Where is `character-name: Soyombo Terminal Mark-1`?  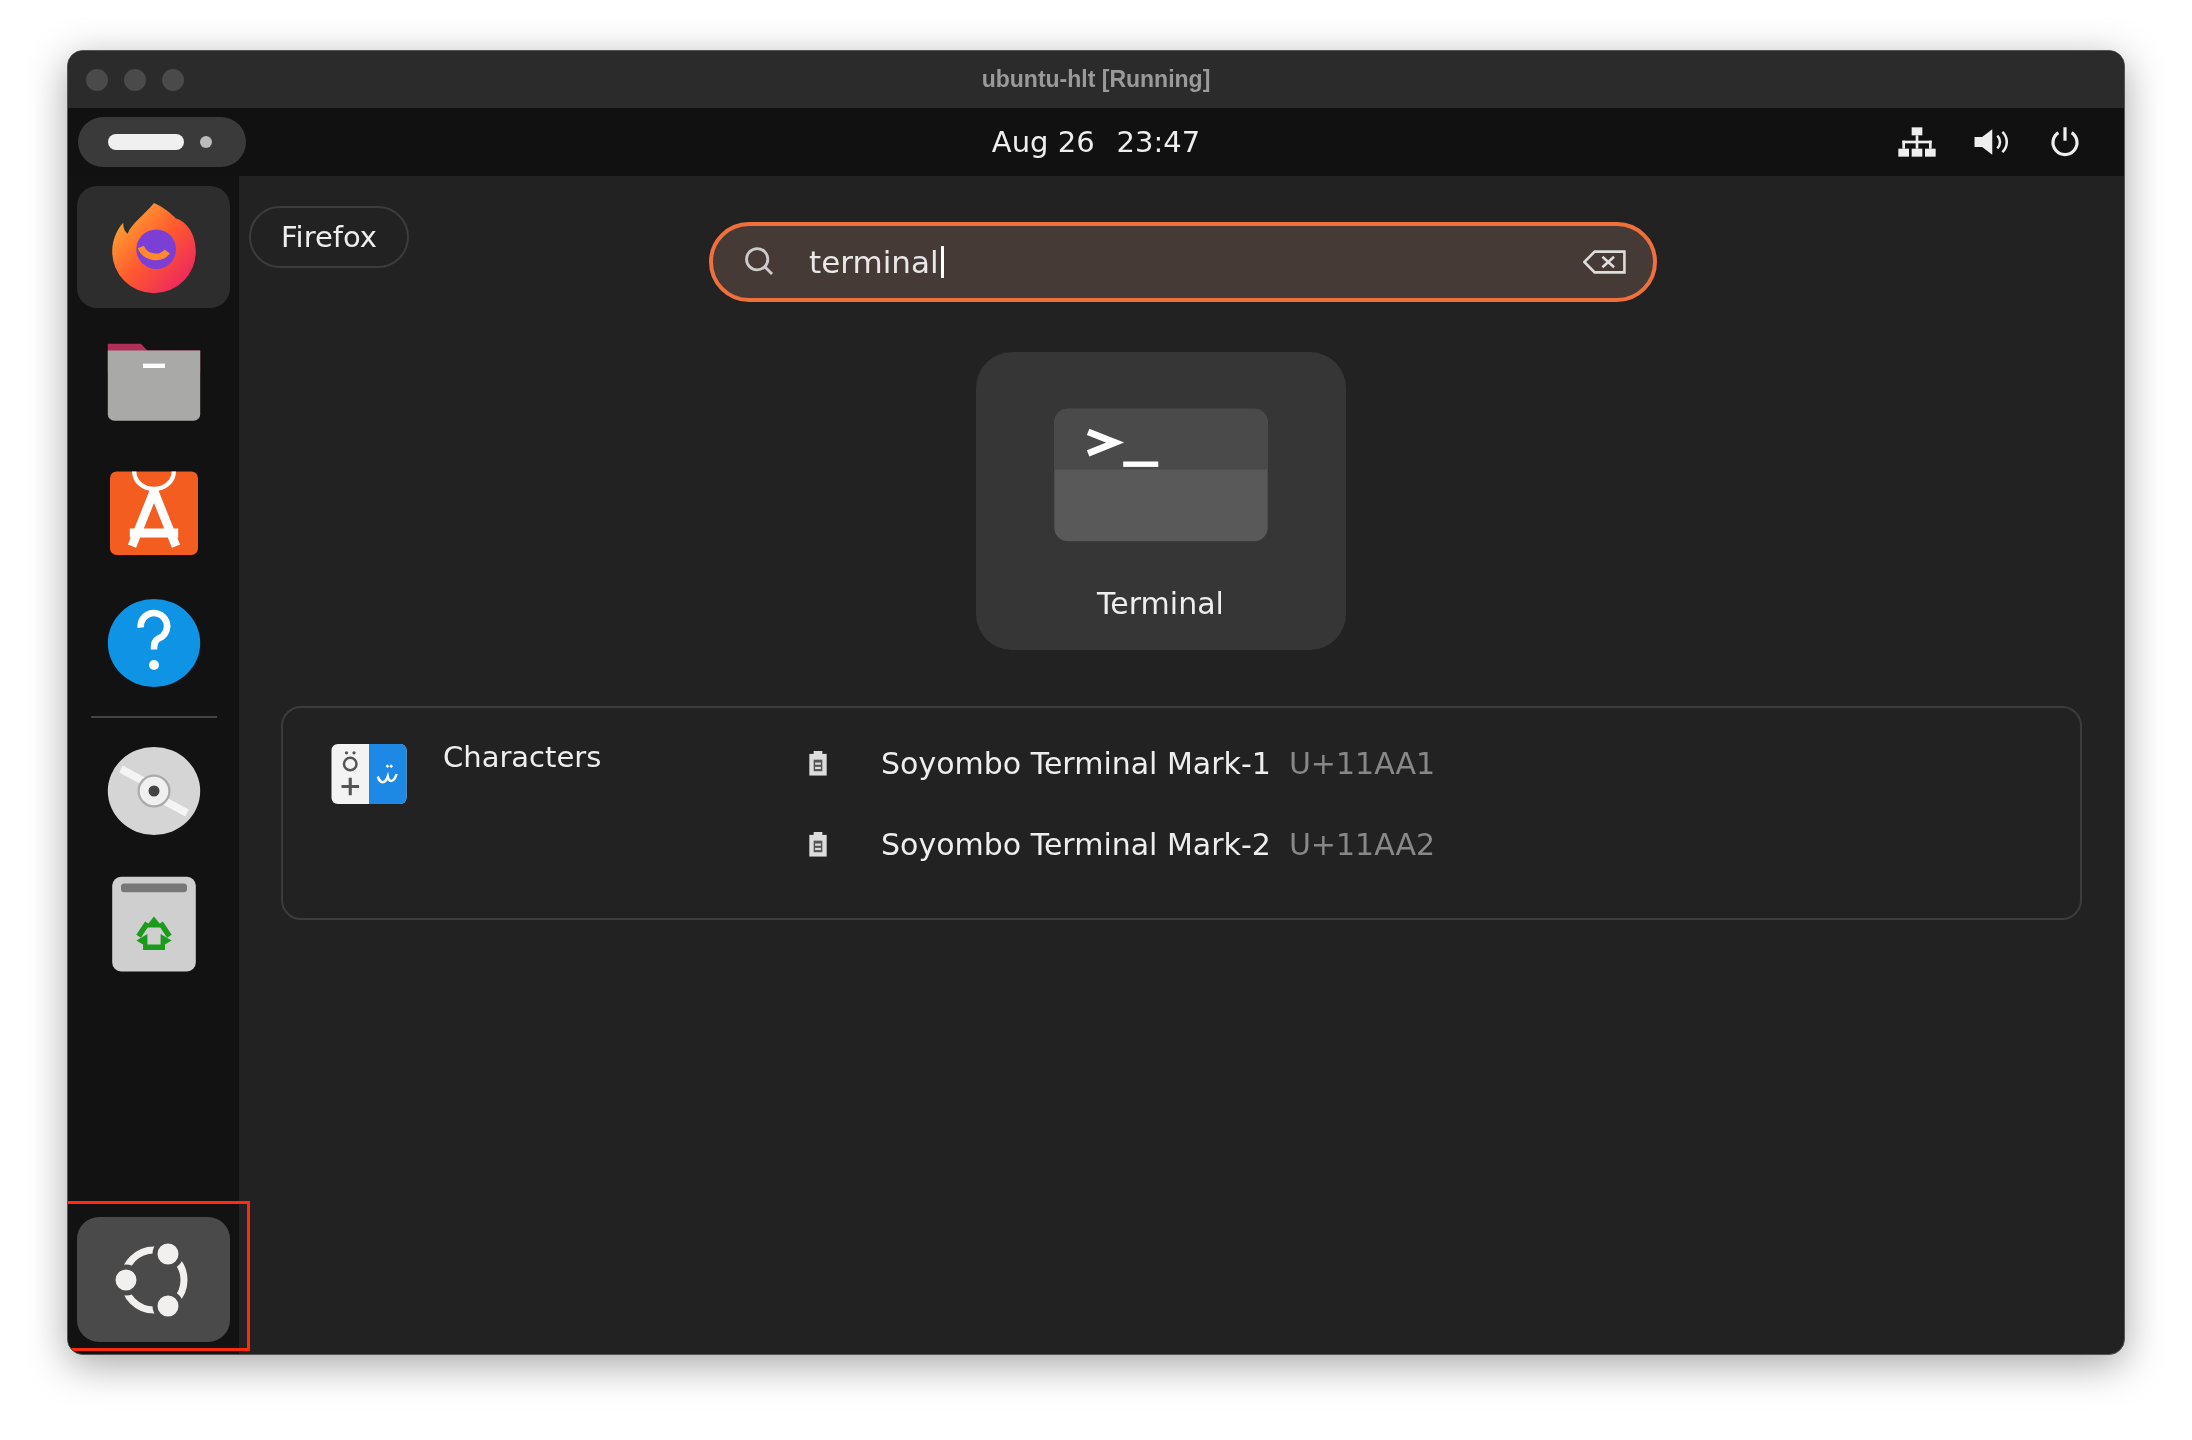
character-name: Soyombo Terminal Mark-1 is located at coordinates (1076, 763).